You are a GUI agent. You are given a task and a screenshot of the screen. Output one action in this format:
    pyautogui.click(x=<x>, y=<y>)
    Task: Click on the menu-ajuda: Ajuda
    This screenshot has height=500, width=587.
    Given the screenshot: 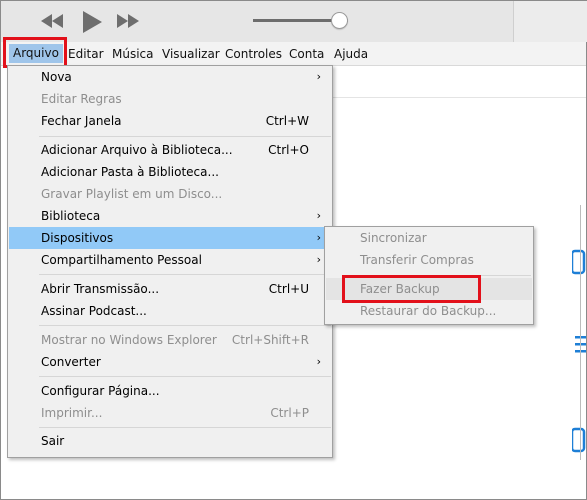 What is the action you would take?
    pyautogui.click(x=351, y=54)
    